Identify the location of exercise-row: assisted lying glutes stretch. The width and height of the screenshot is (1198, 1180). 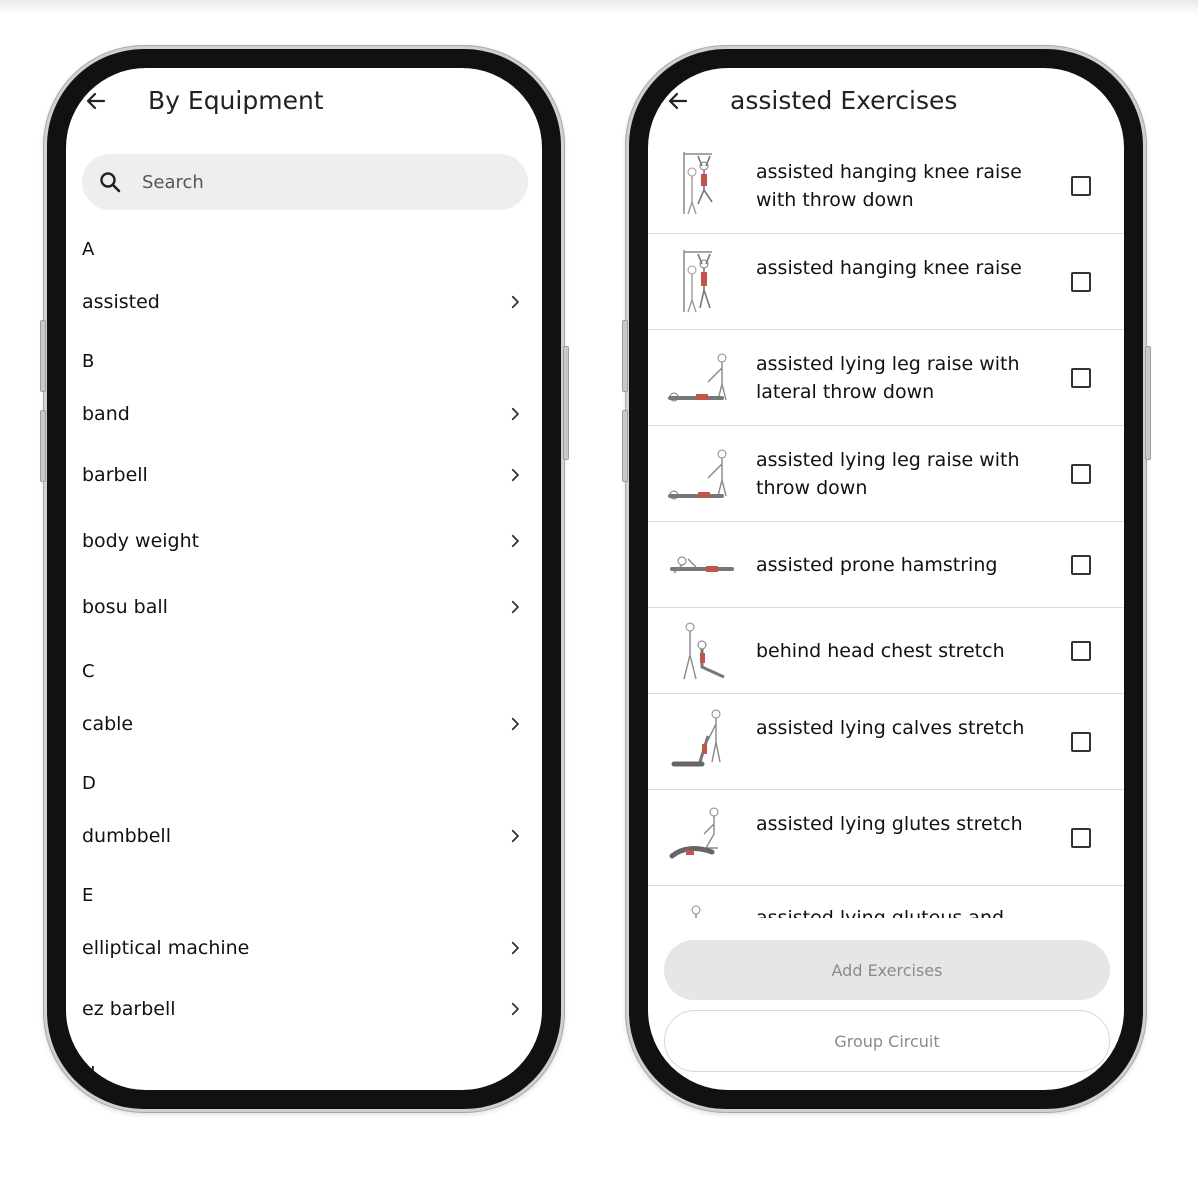
(886, 838).